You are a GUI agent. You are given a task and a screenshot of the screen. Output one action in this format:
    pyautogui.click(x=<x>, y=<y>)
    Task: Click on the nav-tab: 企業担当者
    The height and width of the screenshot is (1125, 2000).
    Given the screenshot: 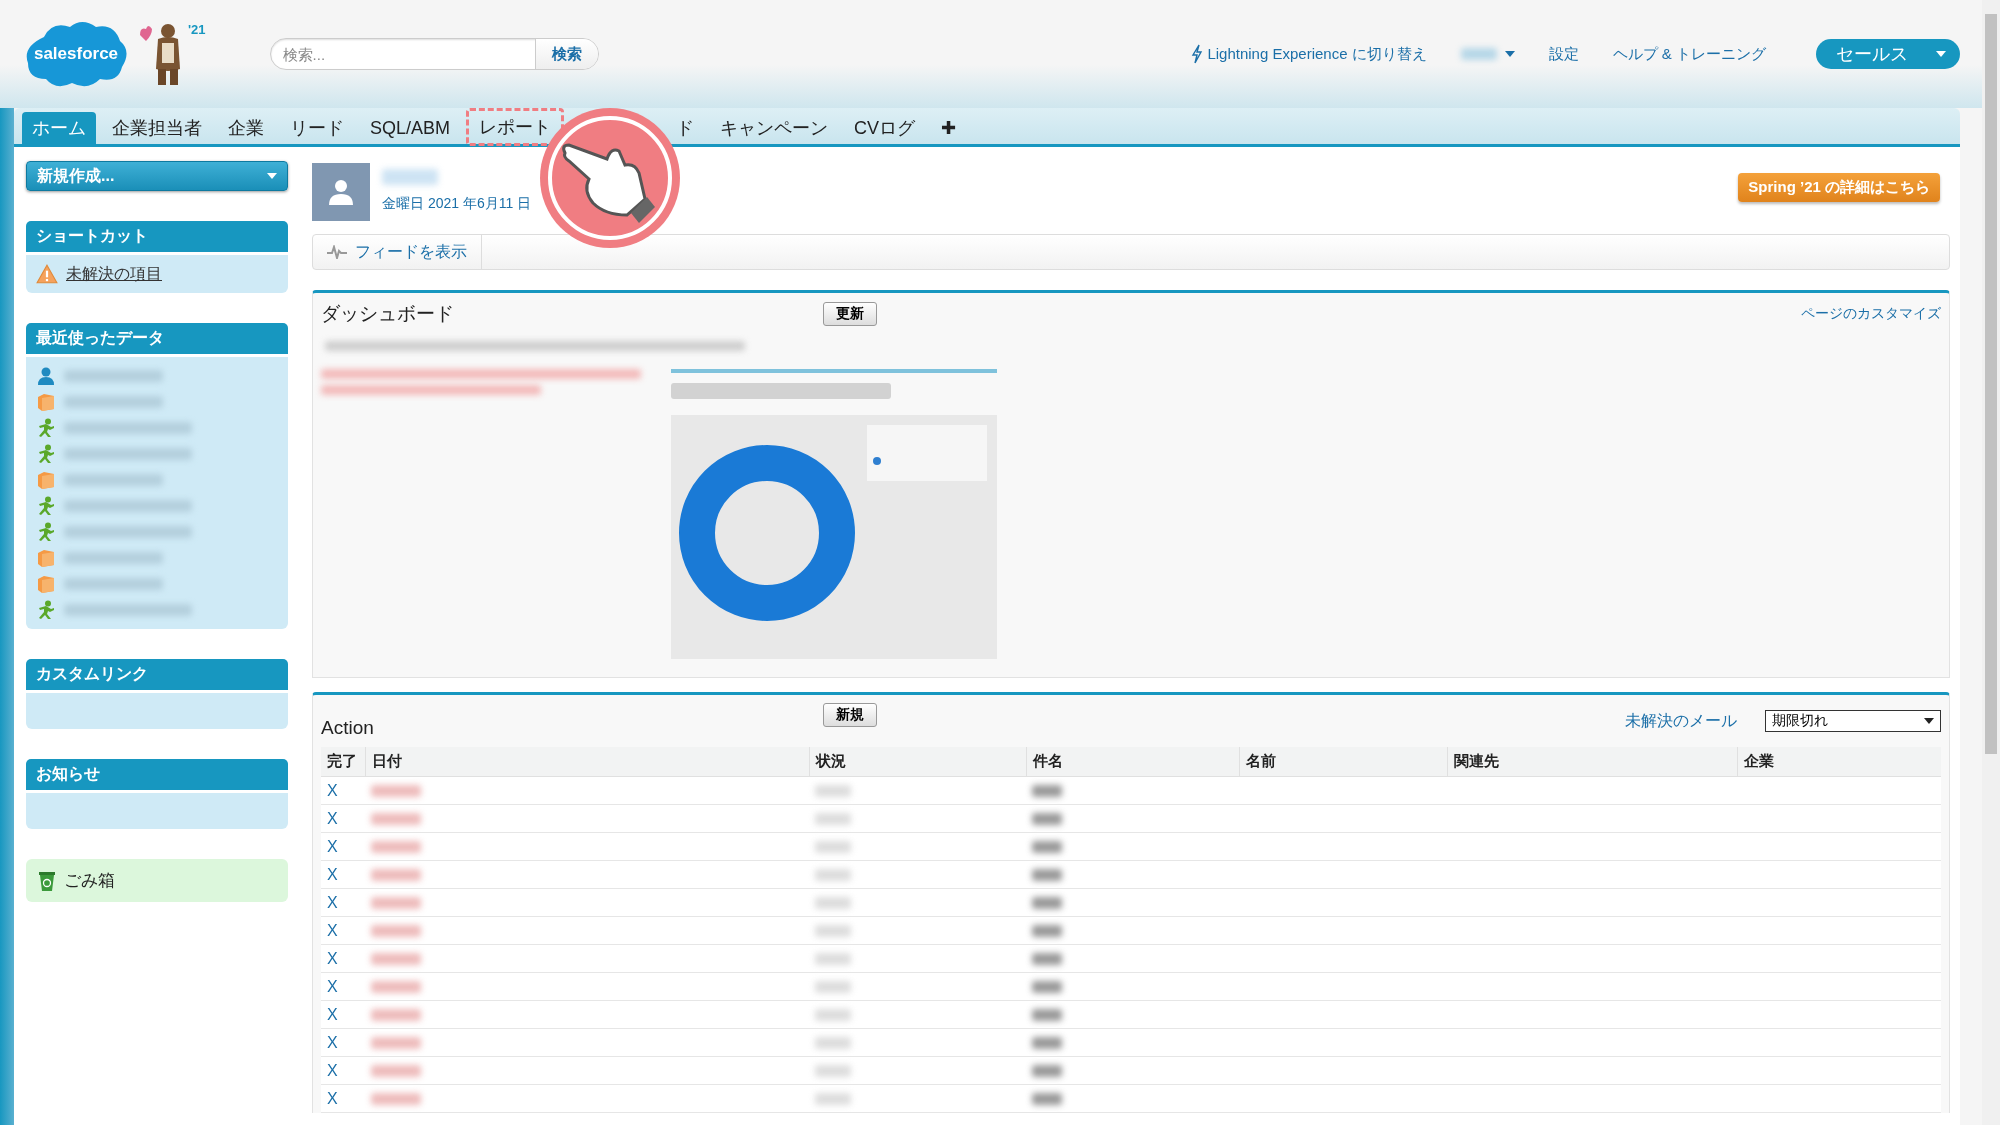 What is the action you would take?
    pyautogui.click(x=157, y=128)
    